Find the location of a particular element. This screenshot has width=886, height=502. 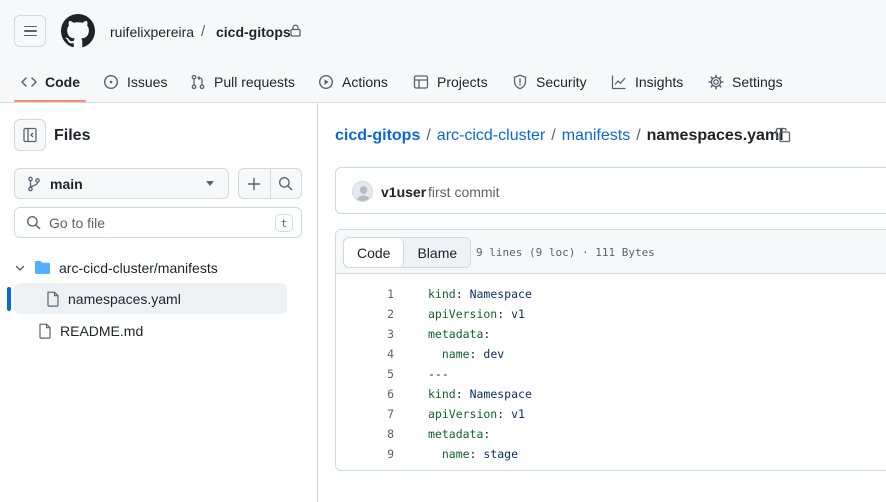

code-line: 4 name: dev is located at coordinates (611, 354).